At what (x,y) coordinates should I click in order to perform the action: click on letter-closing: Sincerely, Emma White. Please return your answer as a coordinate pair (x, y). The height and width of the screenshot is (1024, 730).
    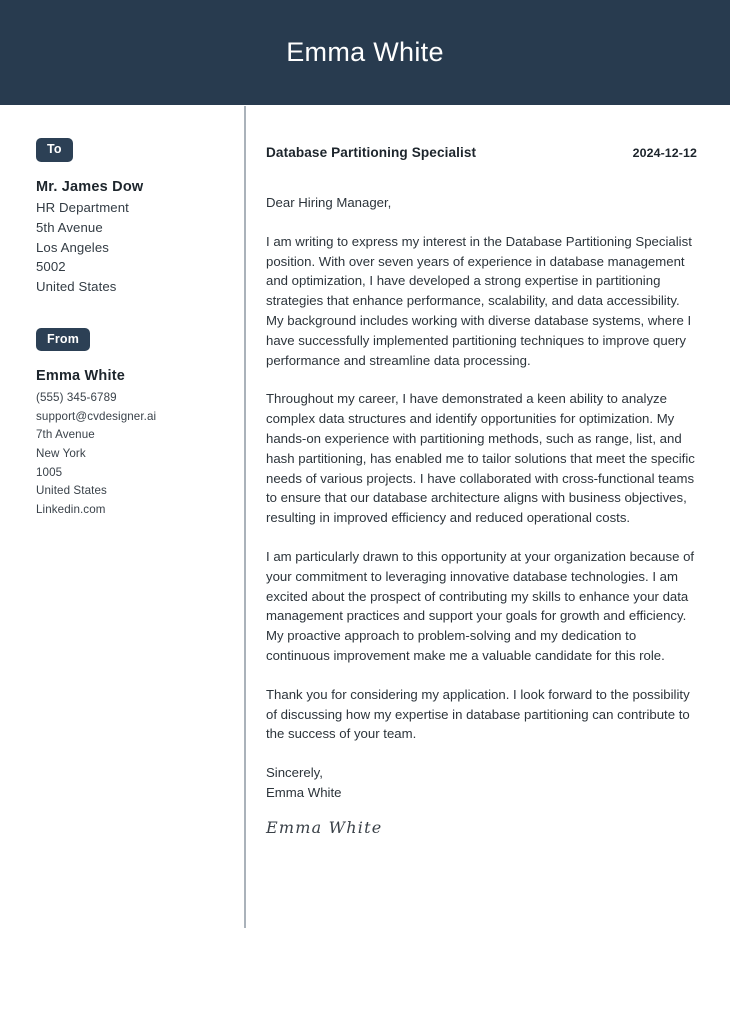
    Looking at the image, I should click on (481, 783).